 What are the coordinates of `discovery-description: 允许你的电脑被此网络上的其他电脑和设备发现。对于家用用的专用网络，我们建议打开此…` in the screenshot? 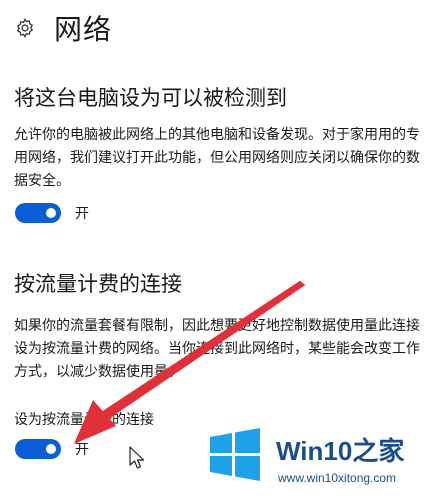 It's located at (217, 158).